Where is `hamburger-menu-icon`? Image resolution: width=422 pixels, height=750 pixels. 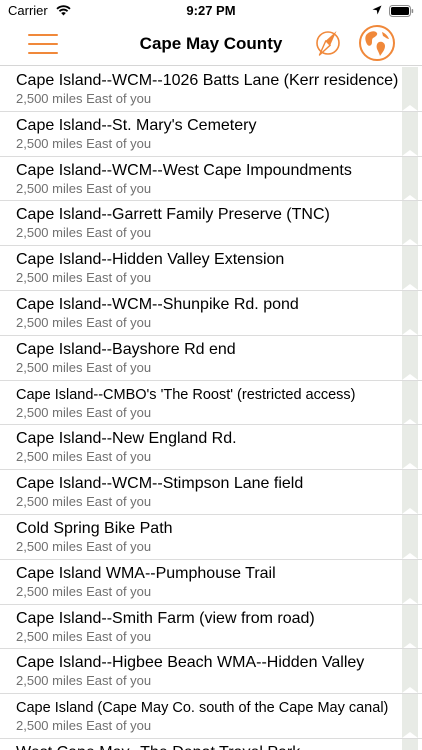
hamburger-menu-icon is located at coordinates (43, 35).